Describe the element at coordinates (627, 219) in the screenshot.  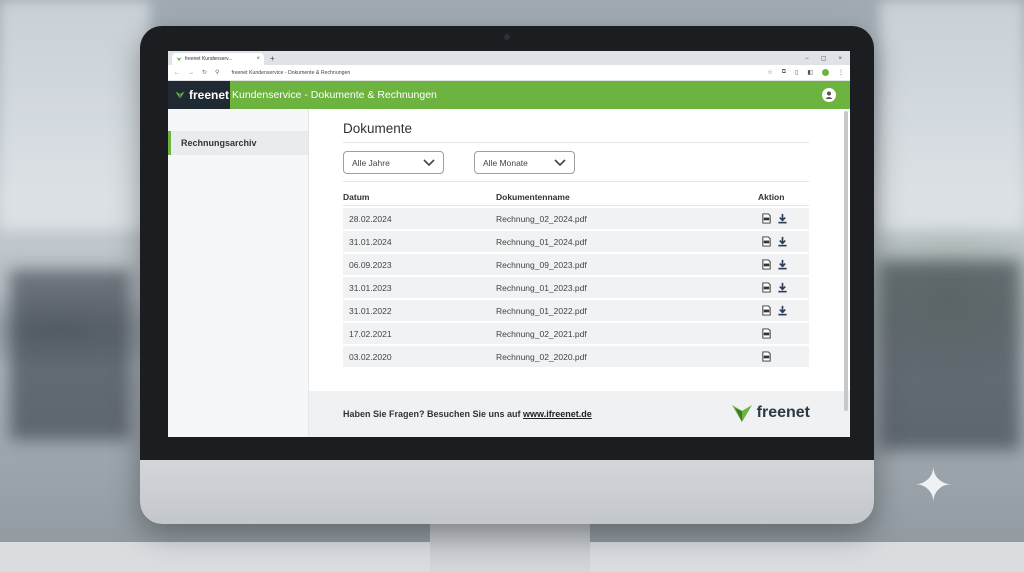
I see `row-document-name: Rechnung_02_2024.pdf` at that location.